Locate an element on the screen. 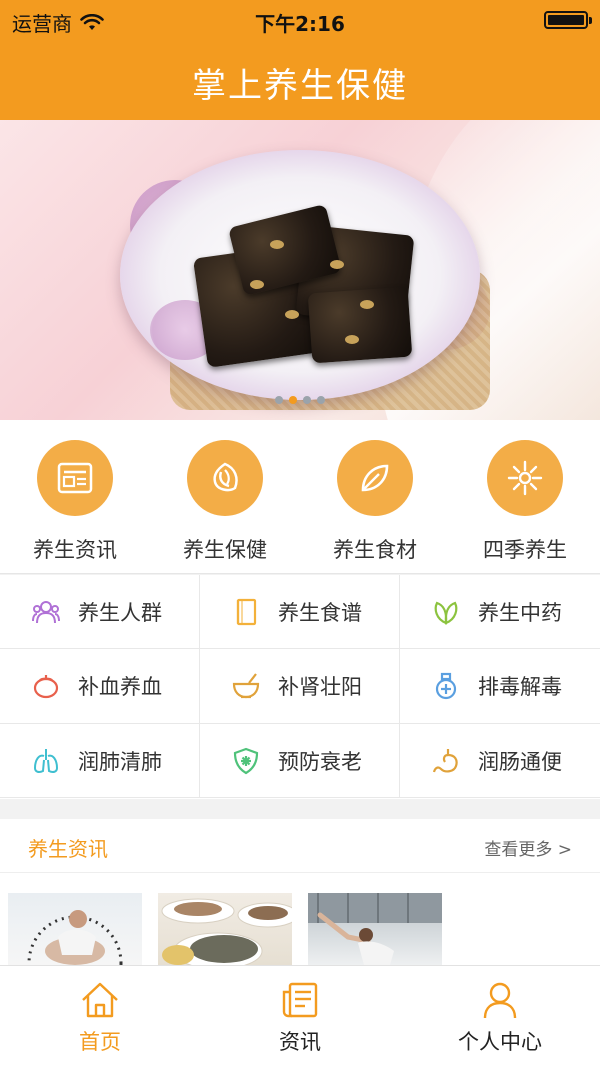  tab-profile: 个人中心 is located at coordinates (500, 1015).